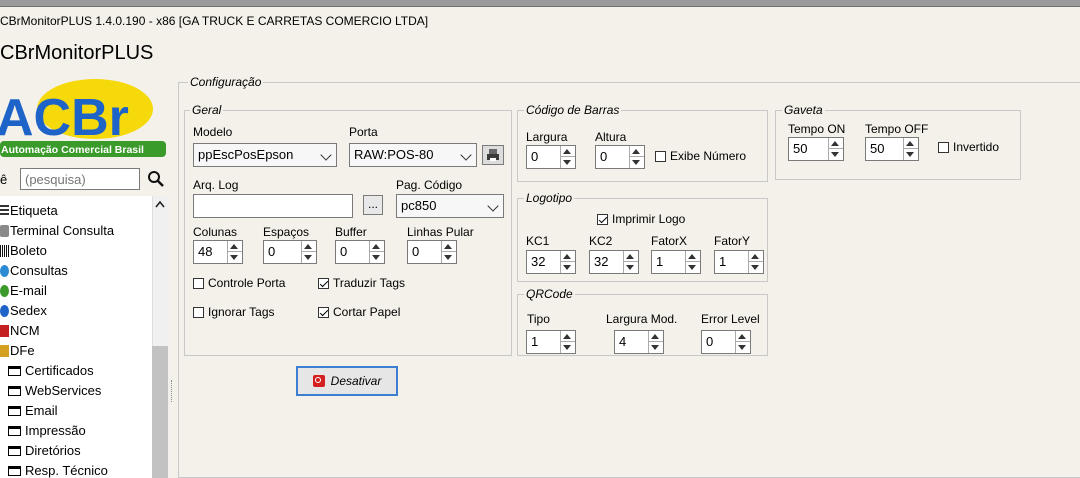 The height and width of the screenshot is (478, 1080). Describe the element at coordinates (816, 149) in the screenshot. I see `tempo-on-spin: 50` at that location.